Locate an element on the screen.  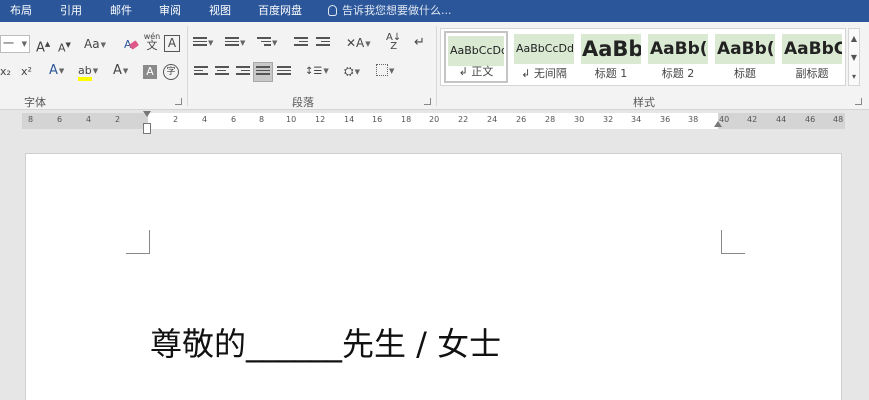
change-case-button: Aa▼ is located at coordinates (95, 44).